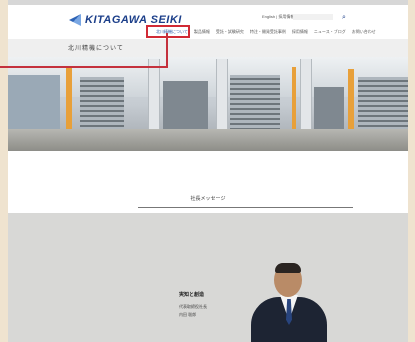 Image resolution: width=415 pixels, height=342 pixels. What do you see at coordinates (188, 314) in the screenshot?
I see `message-person-name: 内田 聡郎` at bounding box center [188, 314].